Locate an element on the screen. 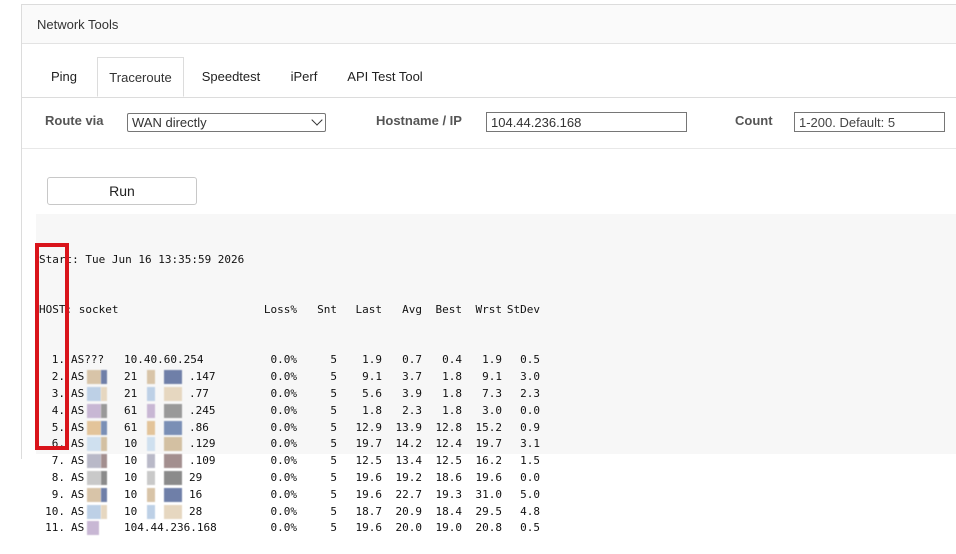 This screenshot has height=554, width=956. col-wrst: Wrst is located at coordinates (489, 309).